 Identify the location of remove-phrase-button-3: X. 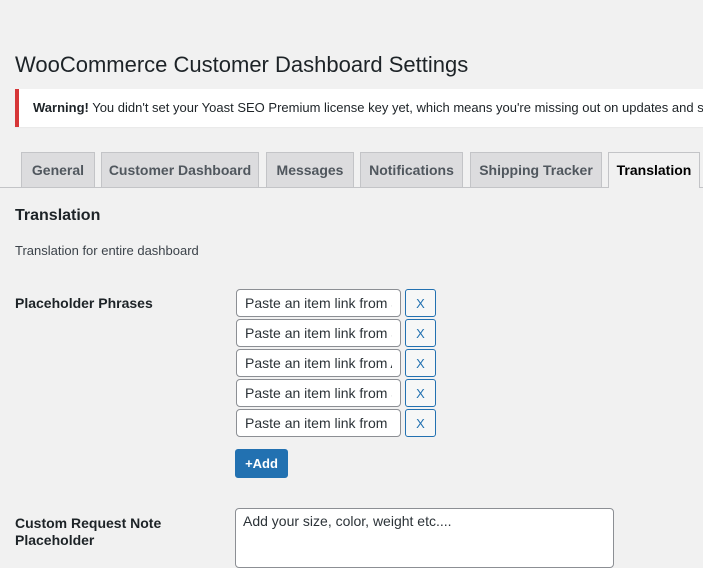
(420, 363).